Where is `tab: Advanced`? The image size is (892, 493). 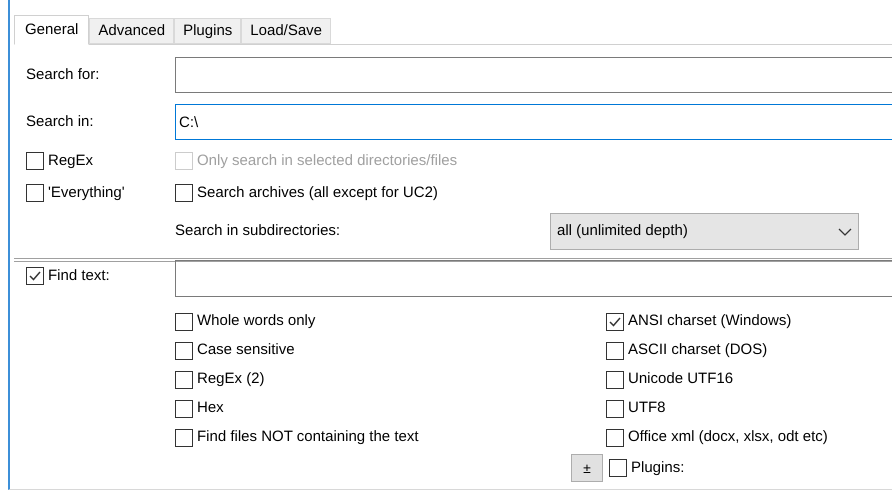
tab: Advanced is located at coordinates (131, 31).